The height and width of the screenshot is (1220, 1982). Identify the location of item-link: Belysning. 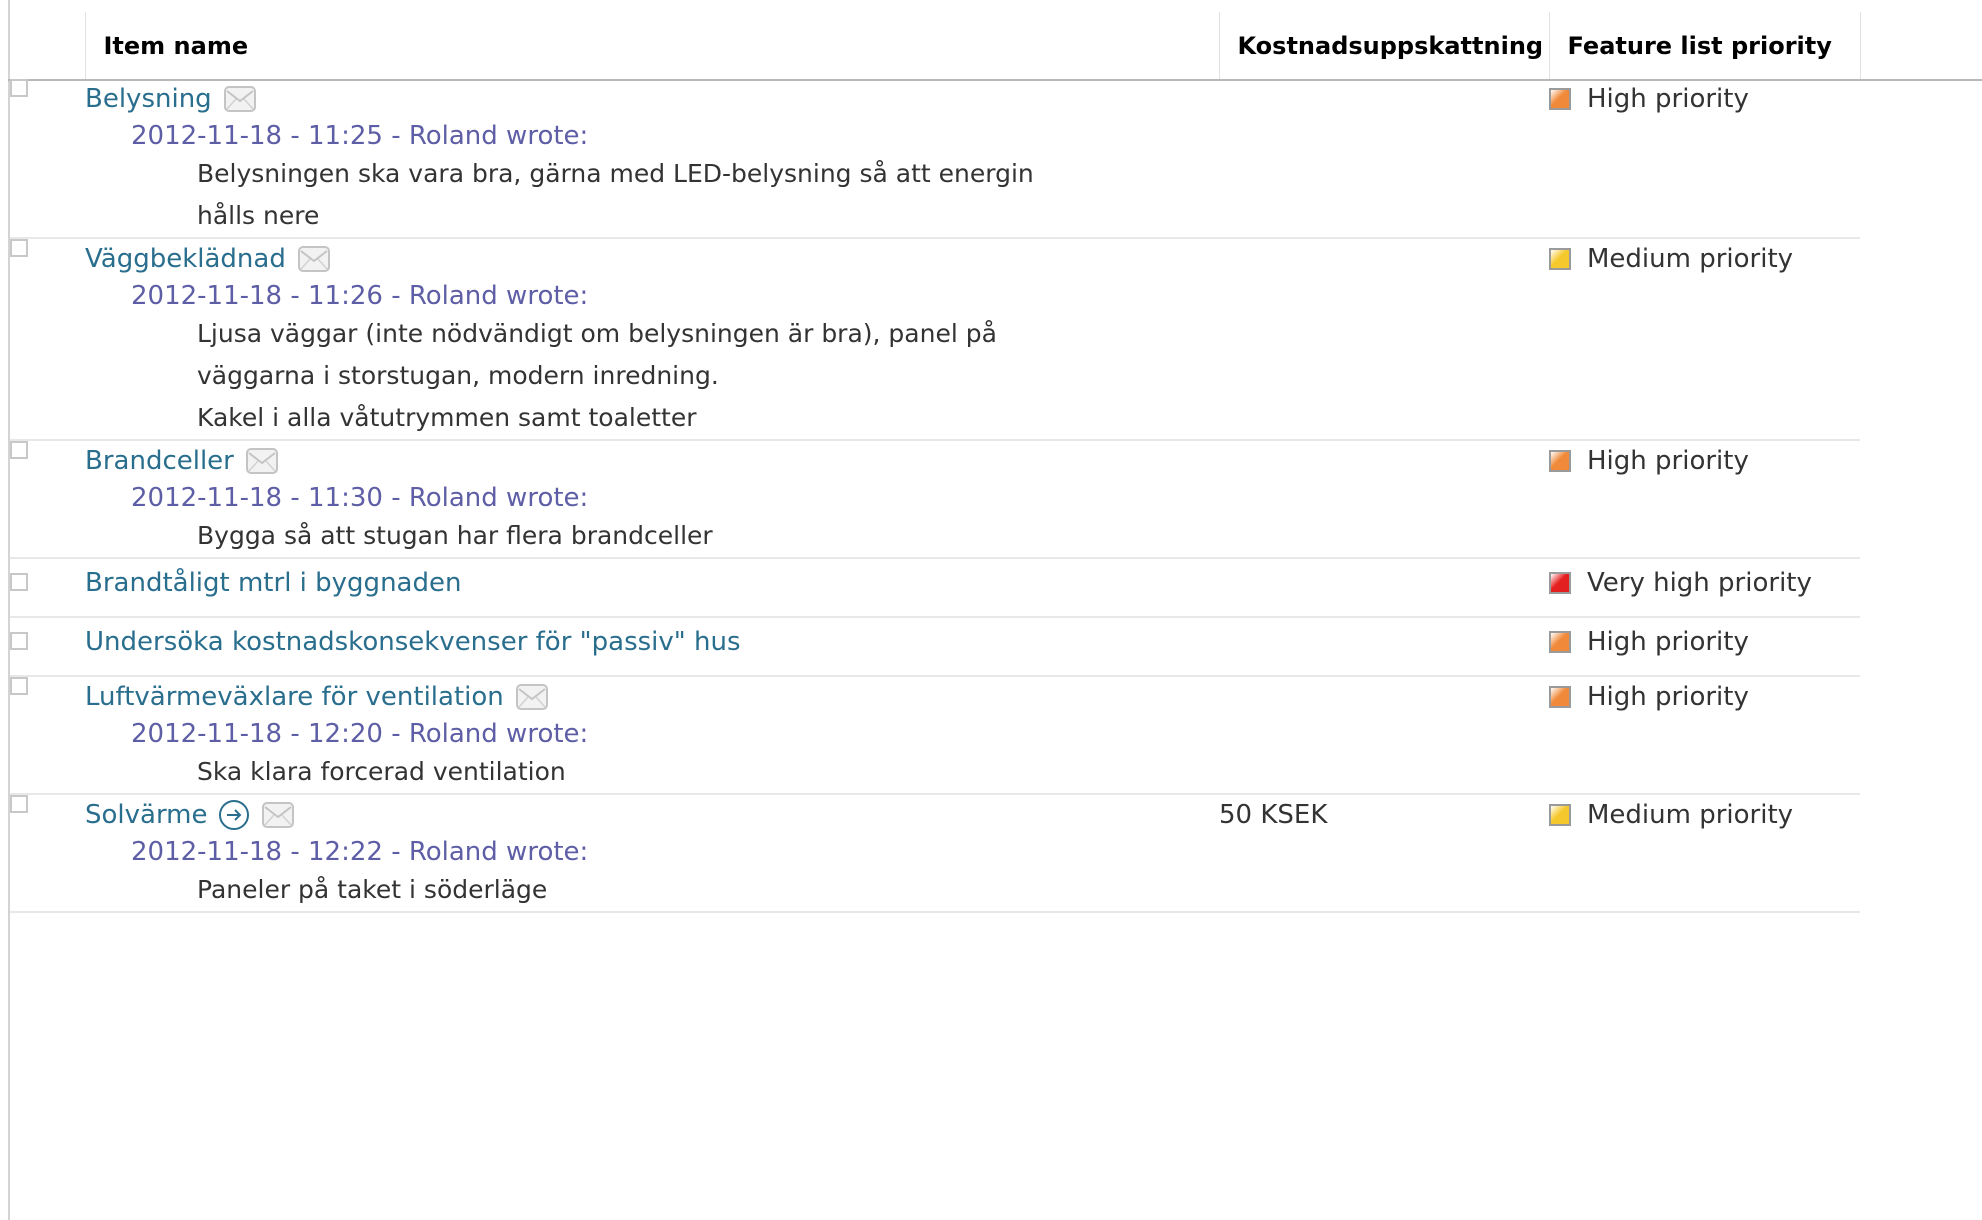
(148, 99).